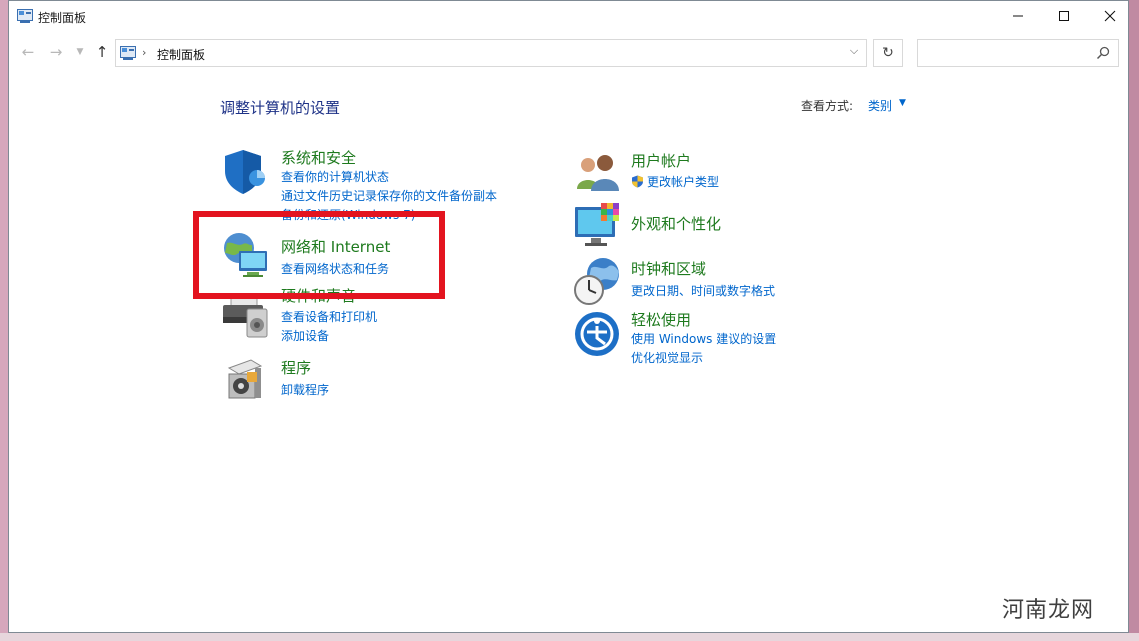  What do you see at coordinates (661, 160) in the screenshot?
I see `category-title-user-accounts: 用户帐户` at bounding box center [661, 160].